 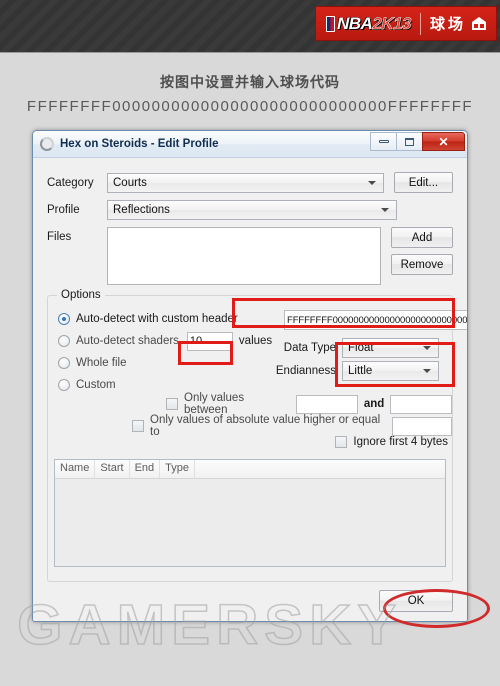 I want to click on checkbox-only-abs-higher, so click(x=138, y=426).